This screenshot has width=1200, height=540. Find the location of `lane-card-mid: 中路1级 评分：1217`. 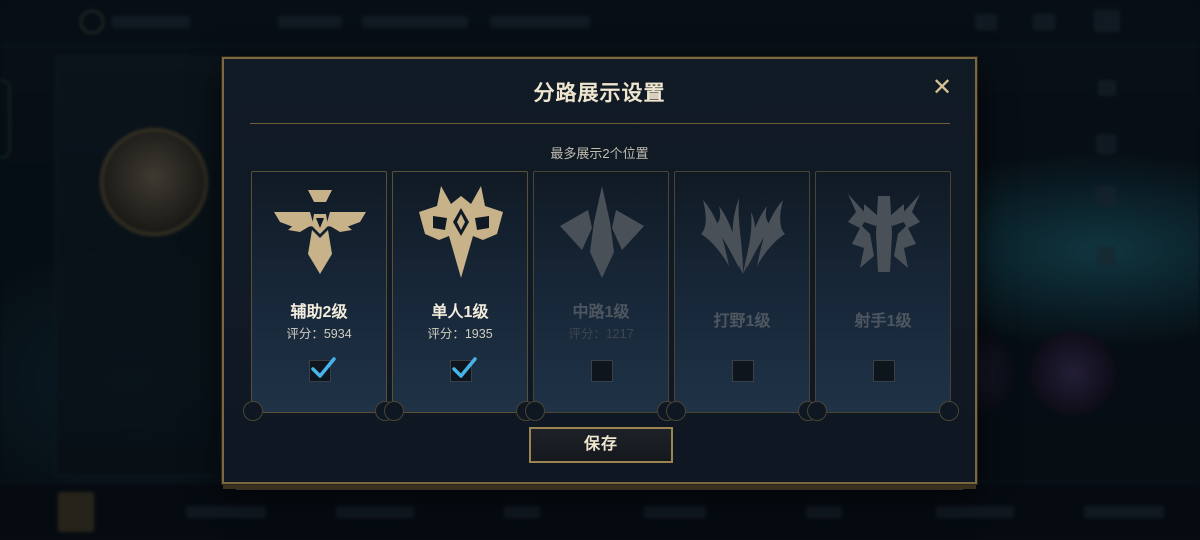

lane-card-mid: 中路1级 评分：1217 is located at coordinates (601, 296).